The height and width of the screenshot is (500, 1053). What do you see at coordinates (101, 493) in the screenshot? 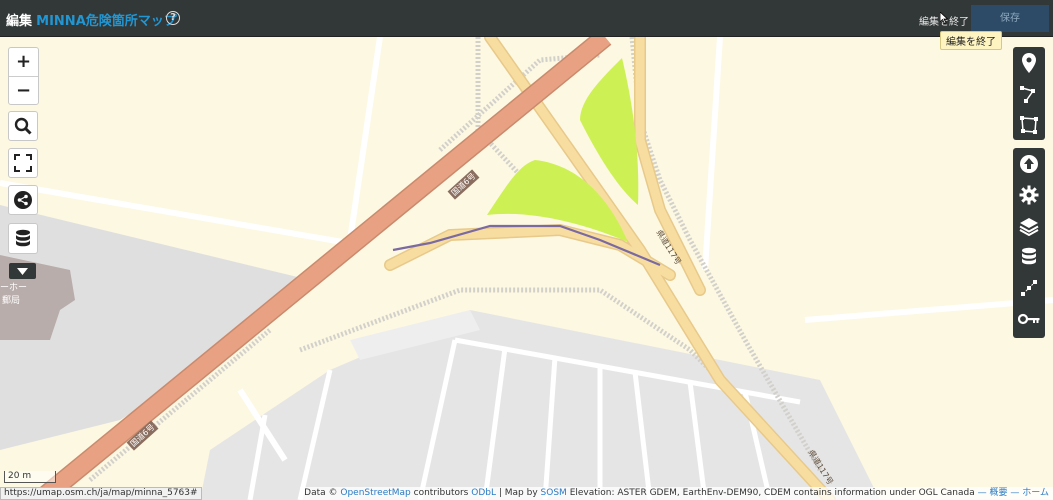
I see `status-url: https://umap.osm.ch/ja/map/minna_5763#` at bounding box center [101, 493].